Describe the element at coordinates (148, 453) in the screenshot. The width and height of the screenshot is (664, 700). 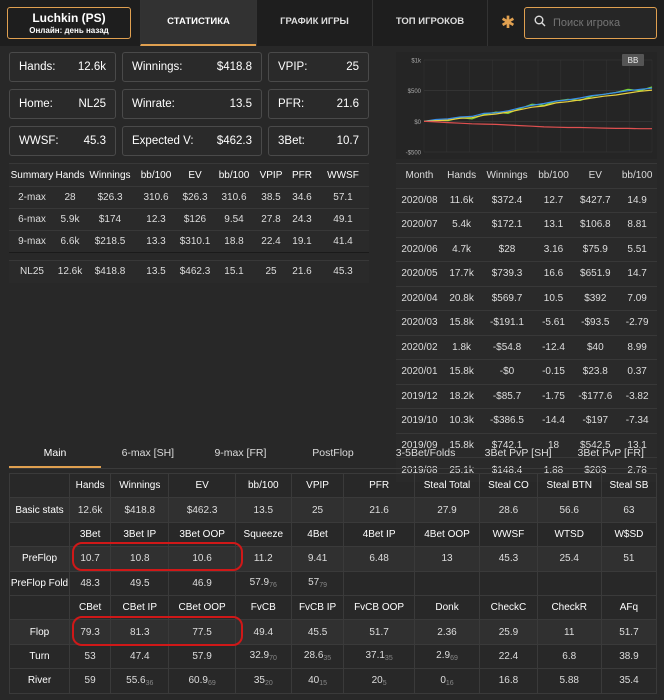
I see `tab-6-max-sh: 6-max [SH]` at that location.